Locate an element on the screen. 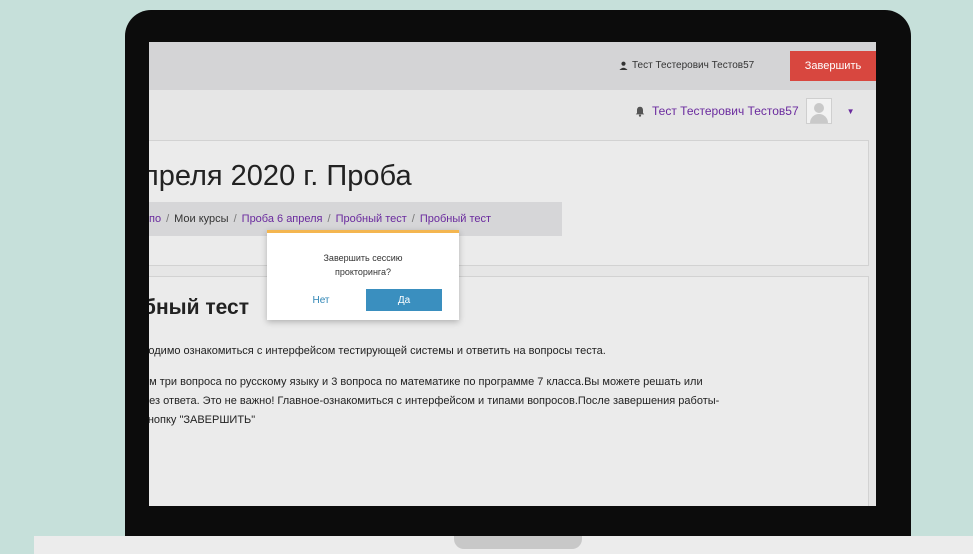 The image size is (973, 554). navbar-user-menu: Тест Тестерович Тестов57 ▼ is located at coordinates (745, 111).